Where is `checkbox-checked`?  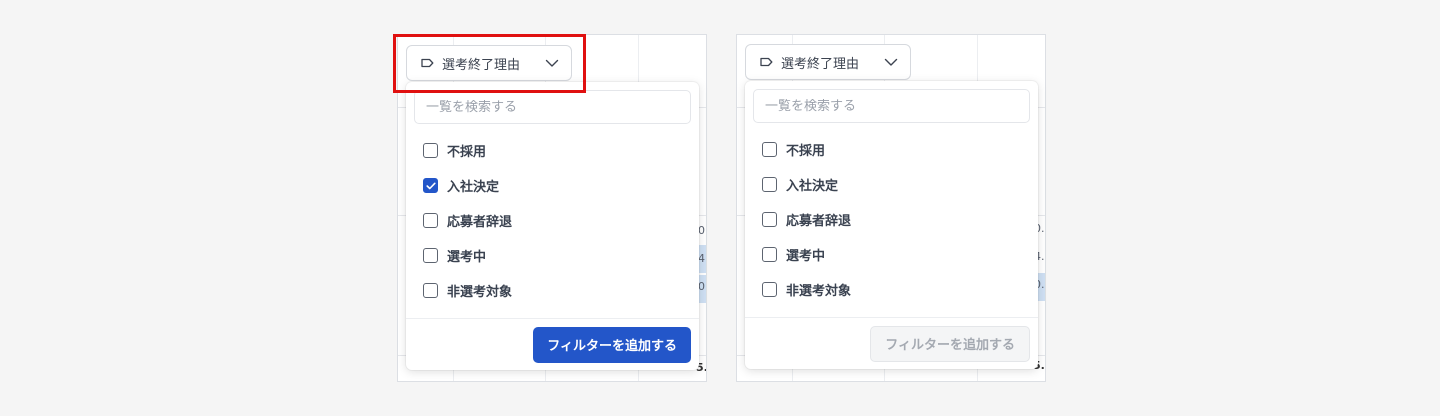
checkbox-checked is located at coordinates (430, 185).